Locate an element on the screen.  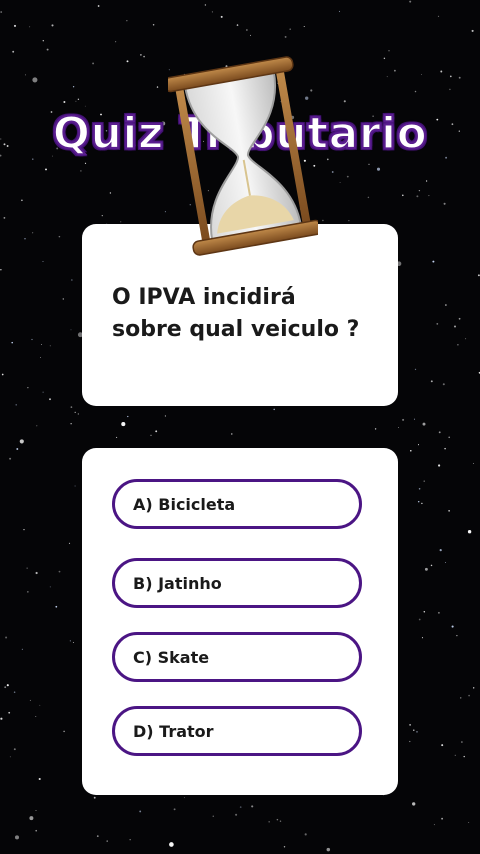
option-b-button: B) Jatinho is located at coordinates (237, 583).